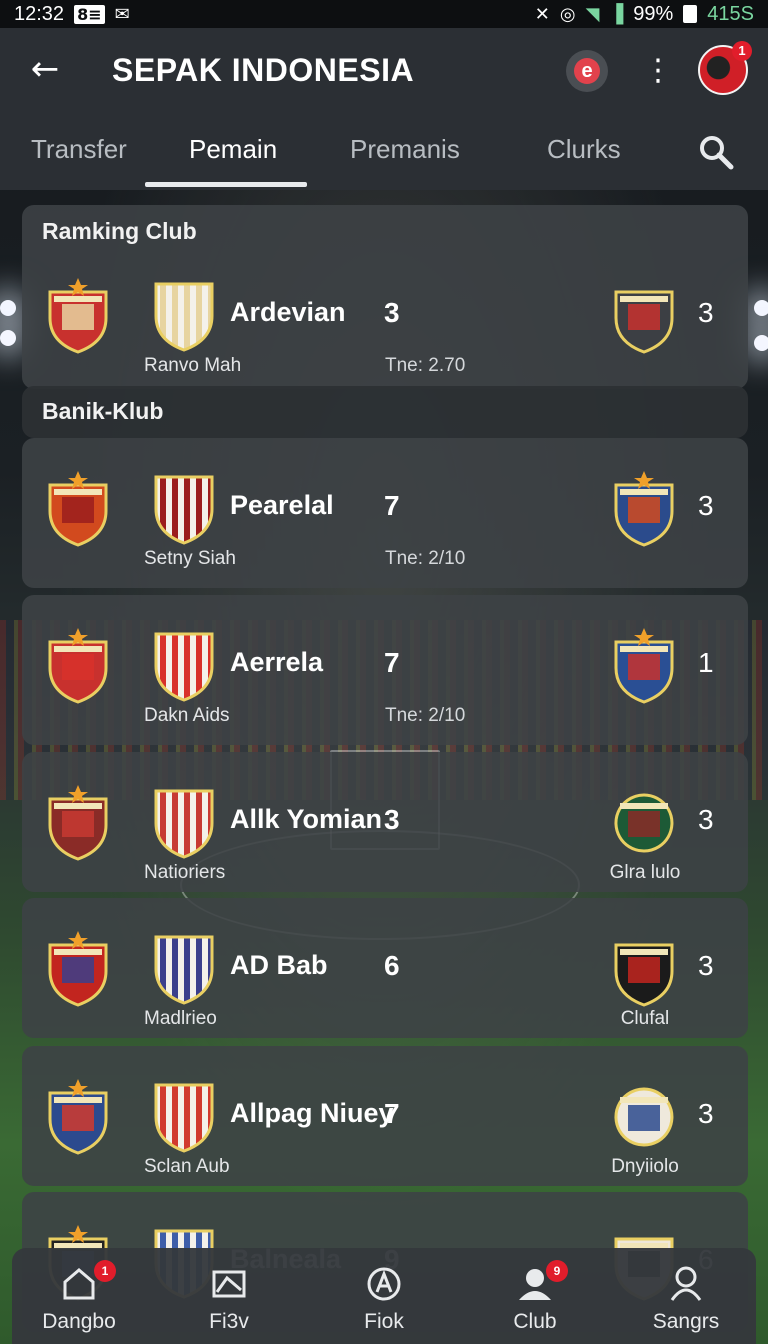  Describe the element at coordinates (384, 1284) in the screenshot. I see `compass-icon` at that location.